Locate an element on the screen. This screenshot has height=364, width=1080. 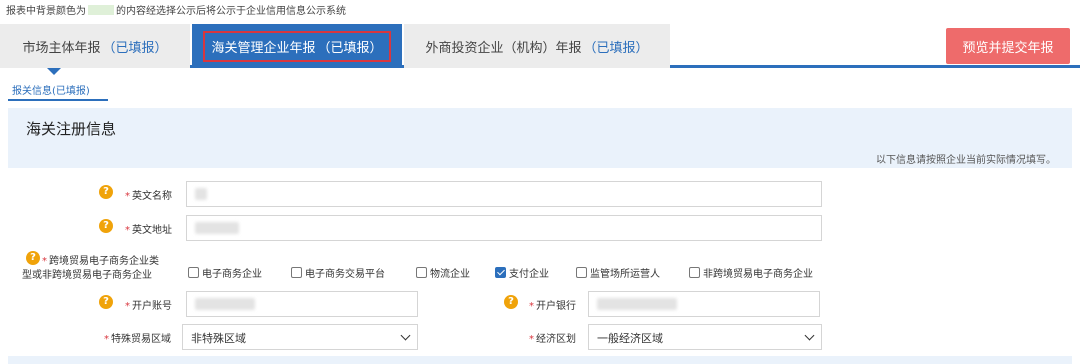
account-number-input is located at coordinates (302, 304).